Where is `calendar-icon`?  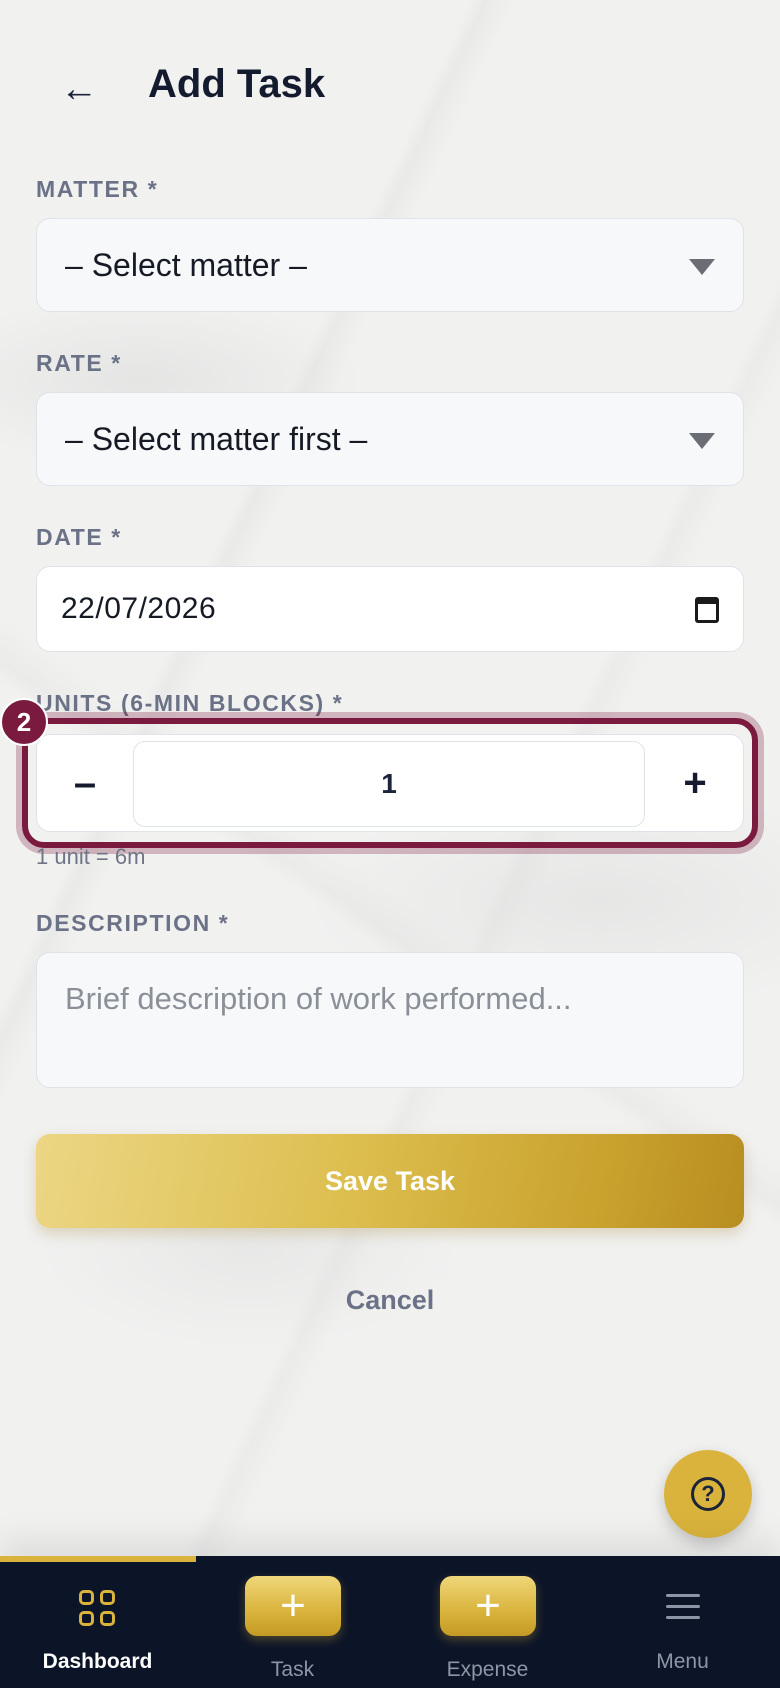 calendar-icon is located at coordinates (707, 610).